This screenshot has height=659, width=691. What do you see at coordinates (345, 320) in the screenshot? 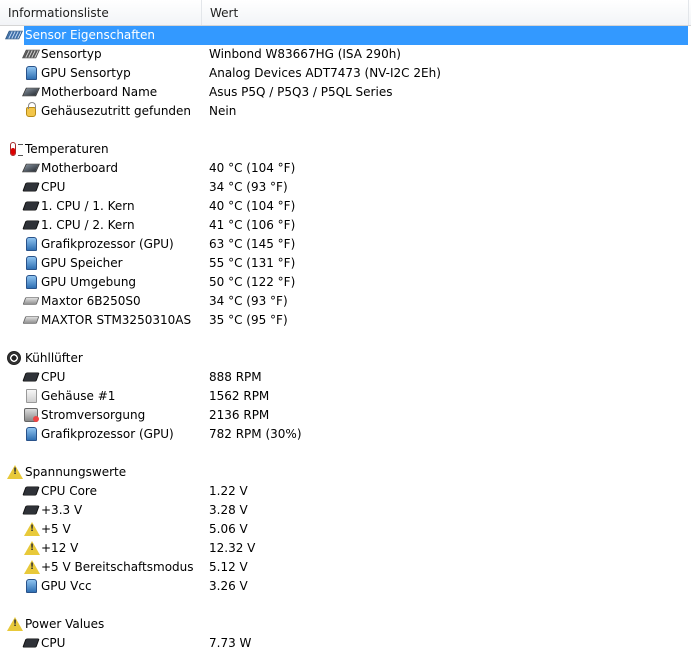
I see `list-item: MAXTOR STM3250310AS 35 °C (95 °F)` at bounding box center [345, 320].